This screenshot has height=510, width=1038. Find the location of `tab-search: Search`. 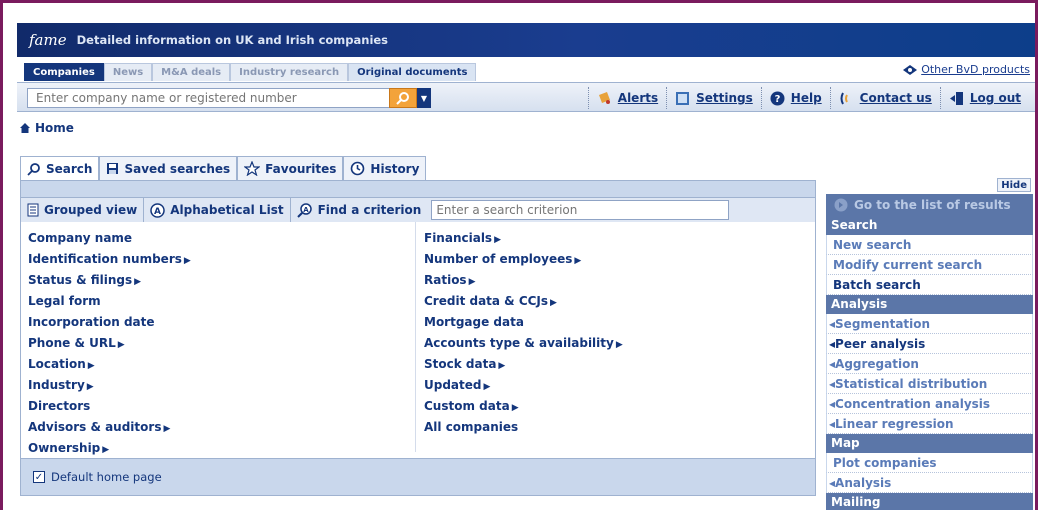

tab-search: Search is located at coordinates (60, 168).